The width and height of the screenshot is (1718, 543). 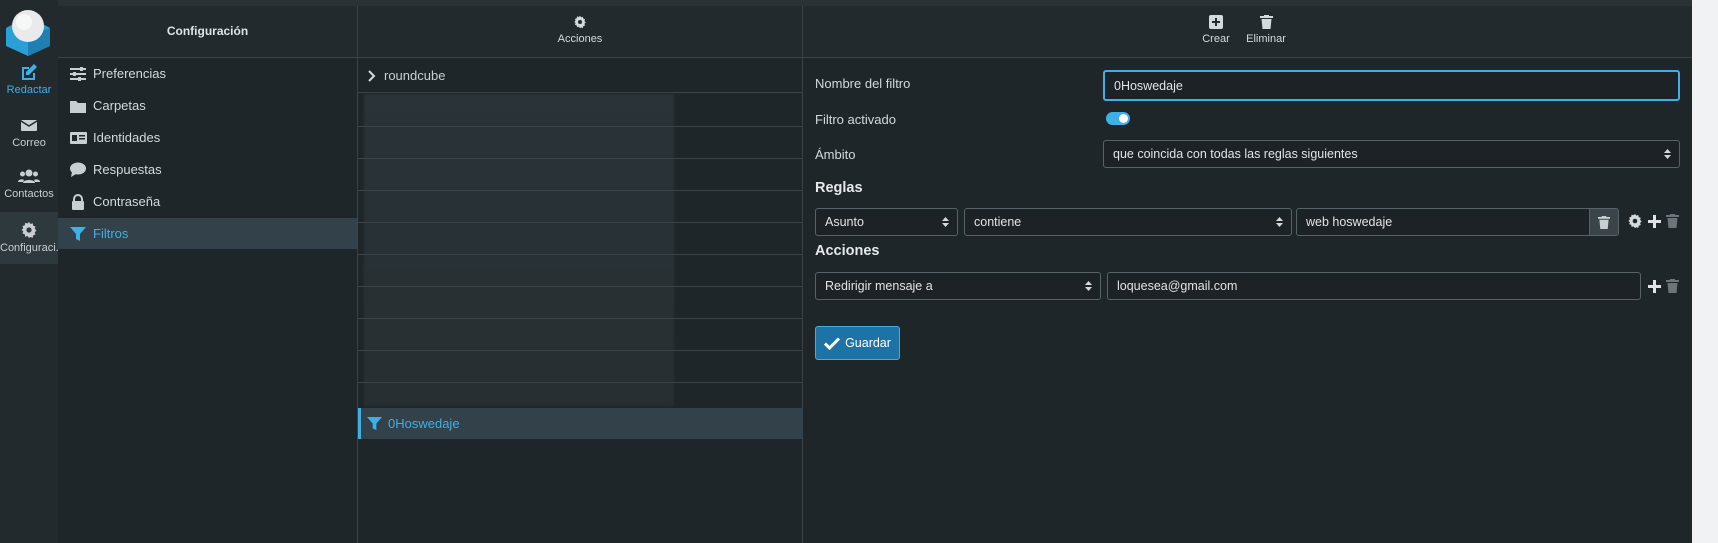 What do you see at coordinates (1391, 85) in the screenshot?
I see `filter-name-input: 0Hoswedaje` at bounding box center [1391, 85].